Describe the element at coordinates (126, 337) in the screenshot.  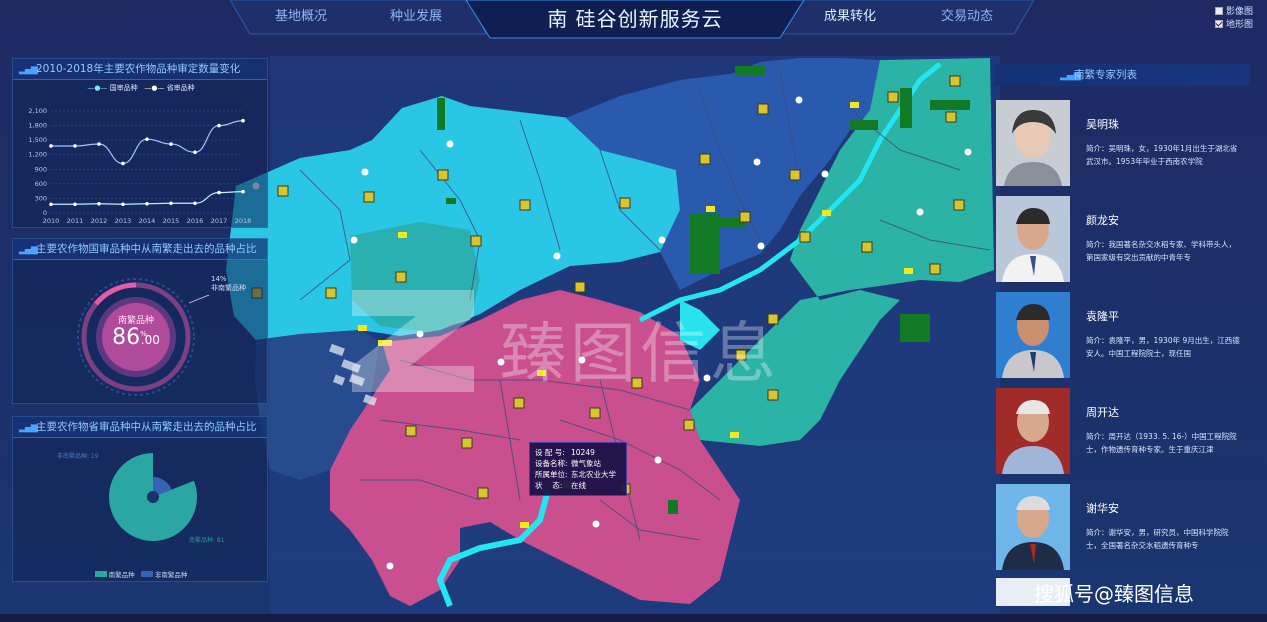
I see `gauge-value-int: 86` at that location.